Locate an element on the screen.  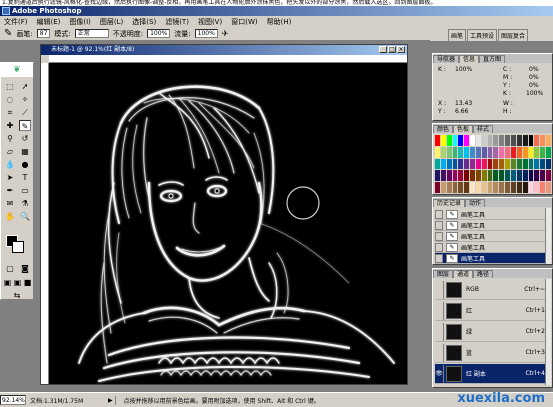
eyedropper-tool-icon: ⚗ is located at coordinates (25, 203).